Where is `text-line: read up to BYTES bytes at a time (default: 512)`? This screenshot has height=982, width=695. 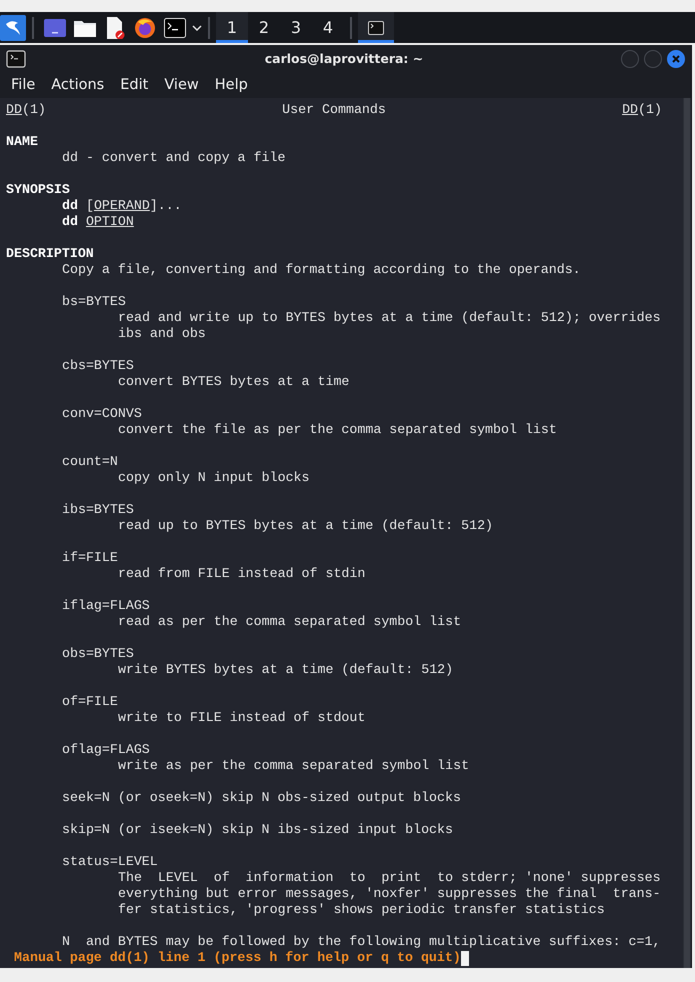 text-line: read up to BYTES bytes at a time (default: 512) is located at coordinates (306, 526).